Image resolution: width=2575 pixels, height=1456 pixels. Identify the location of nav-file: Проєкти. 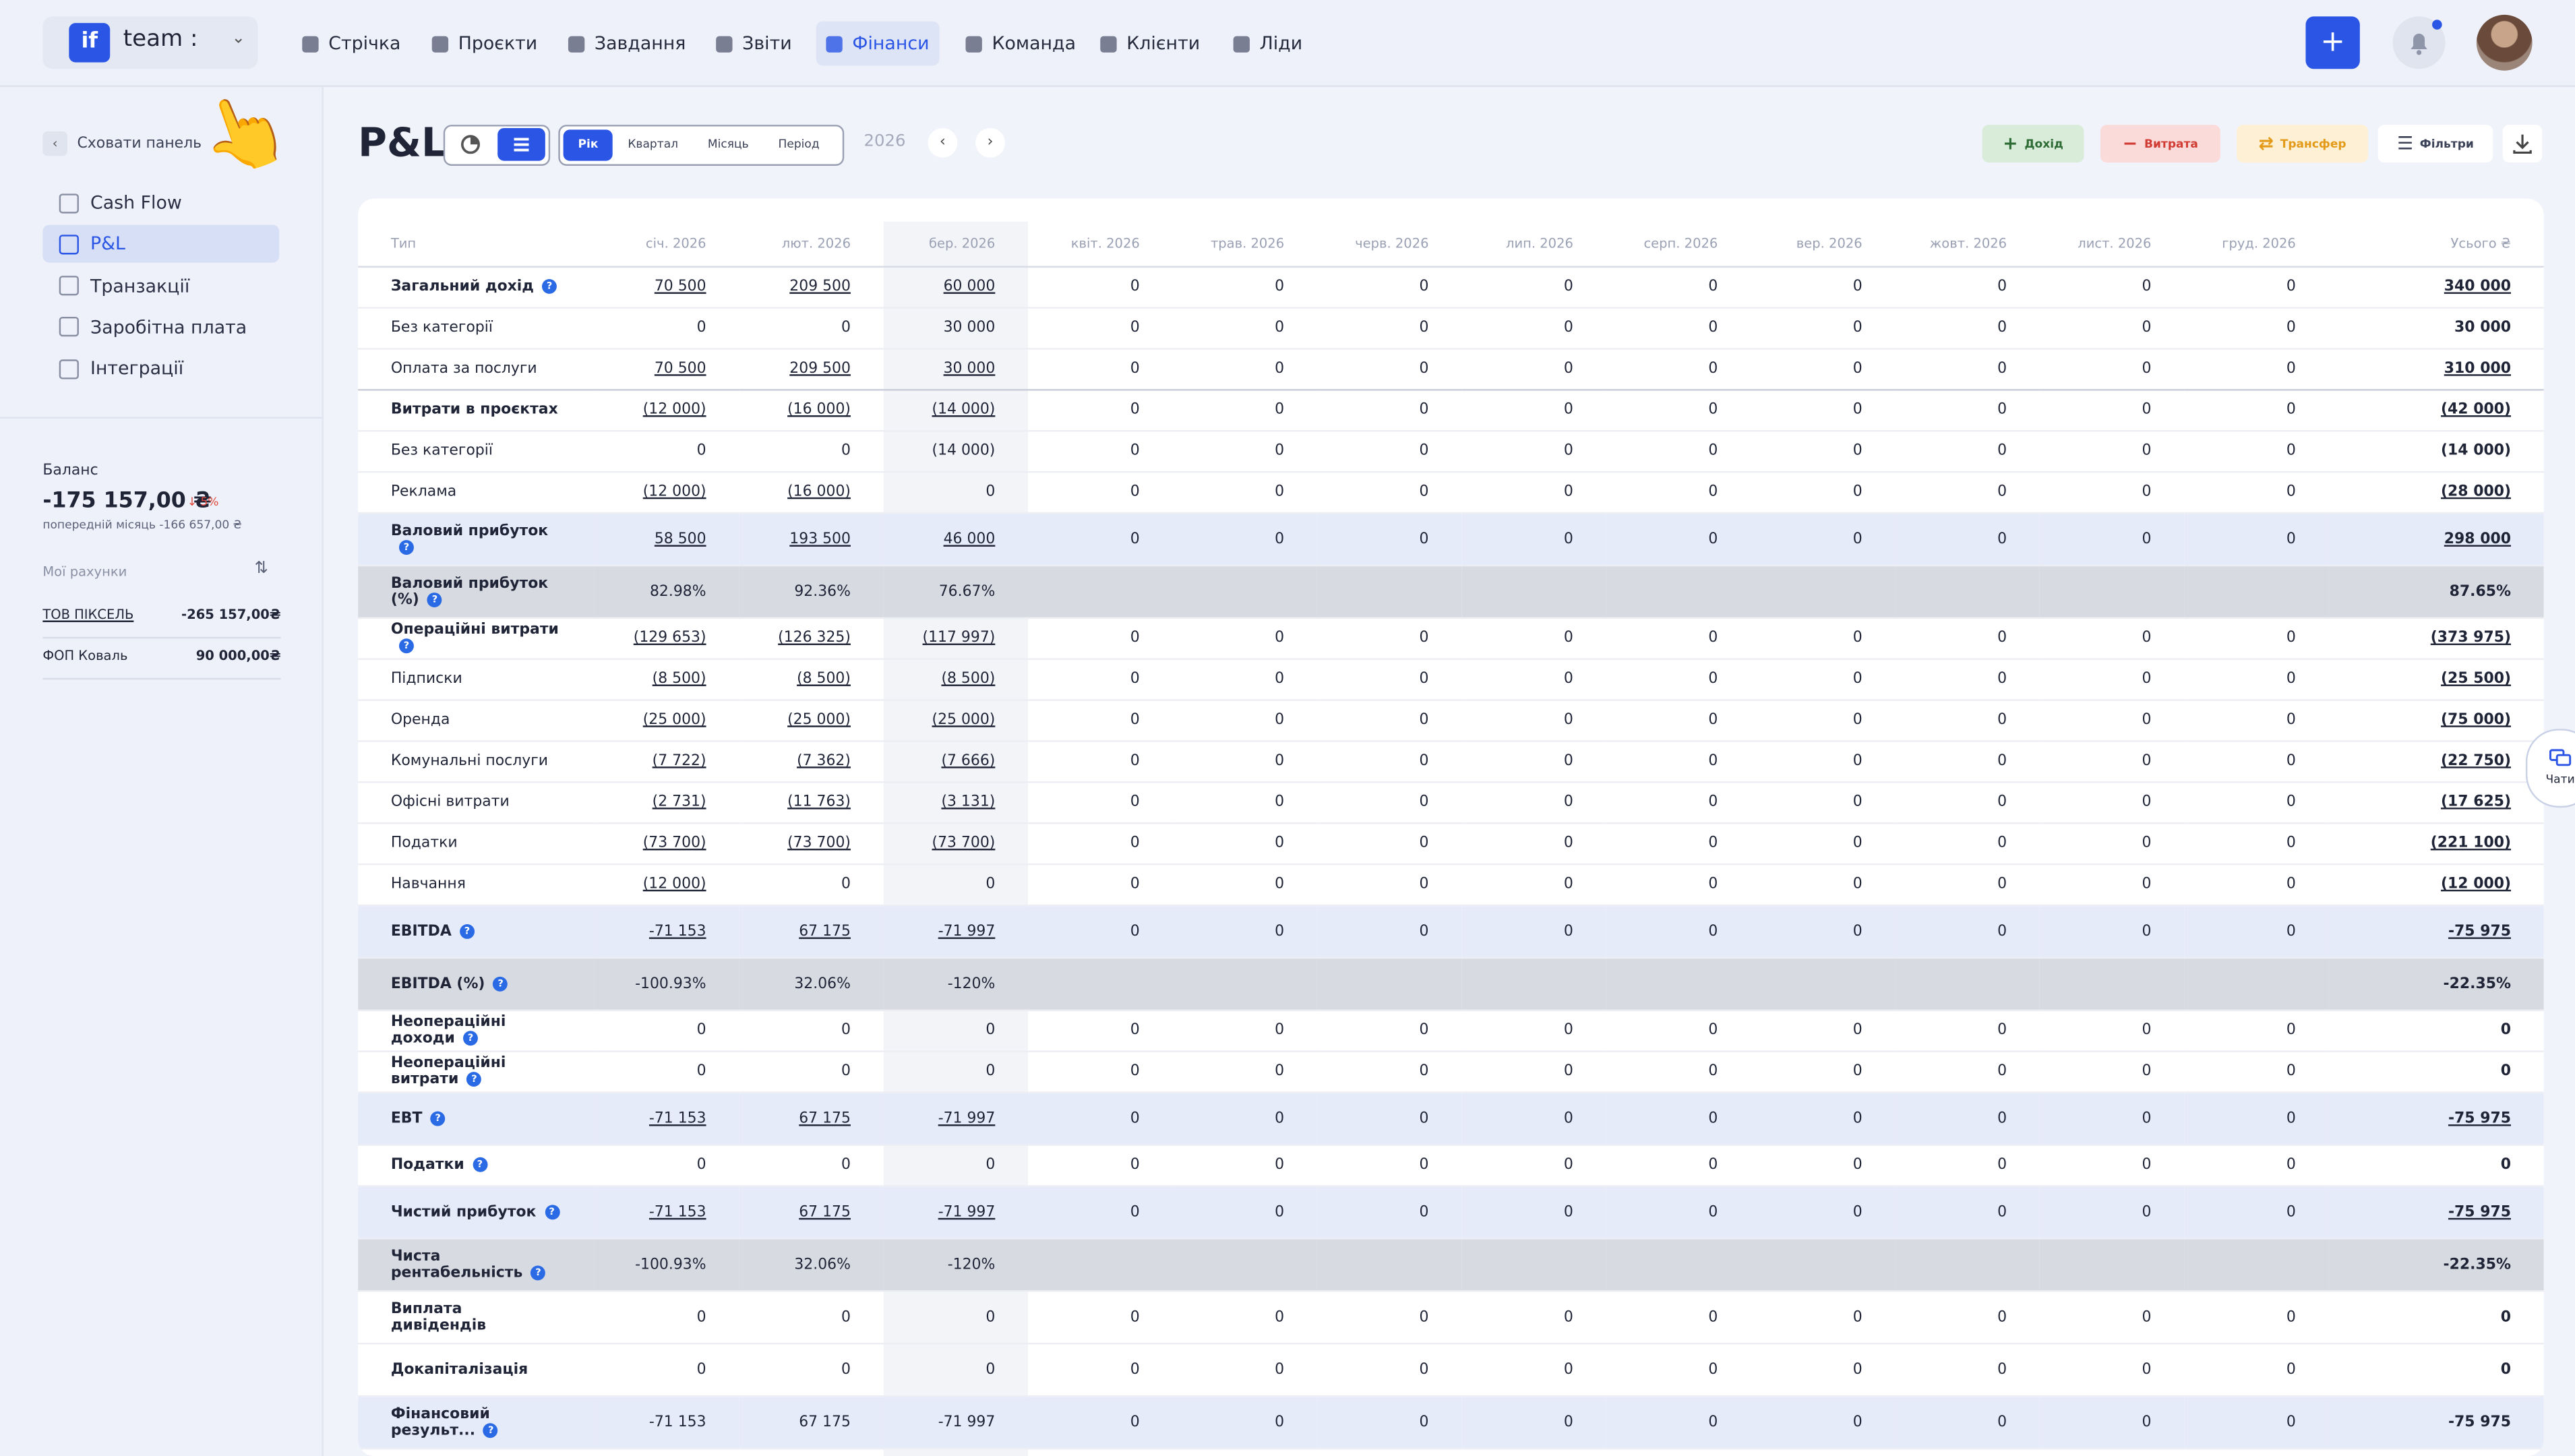
(484, 44).